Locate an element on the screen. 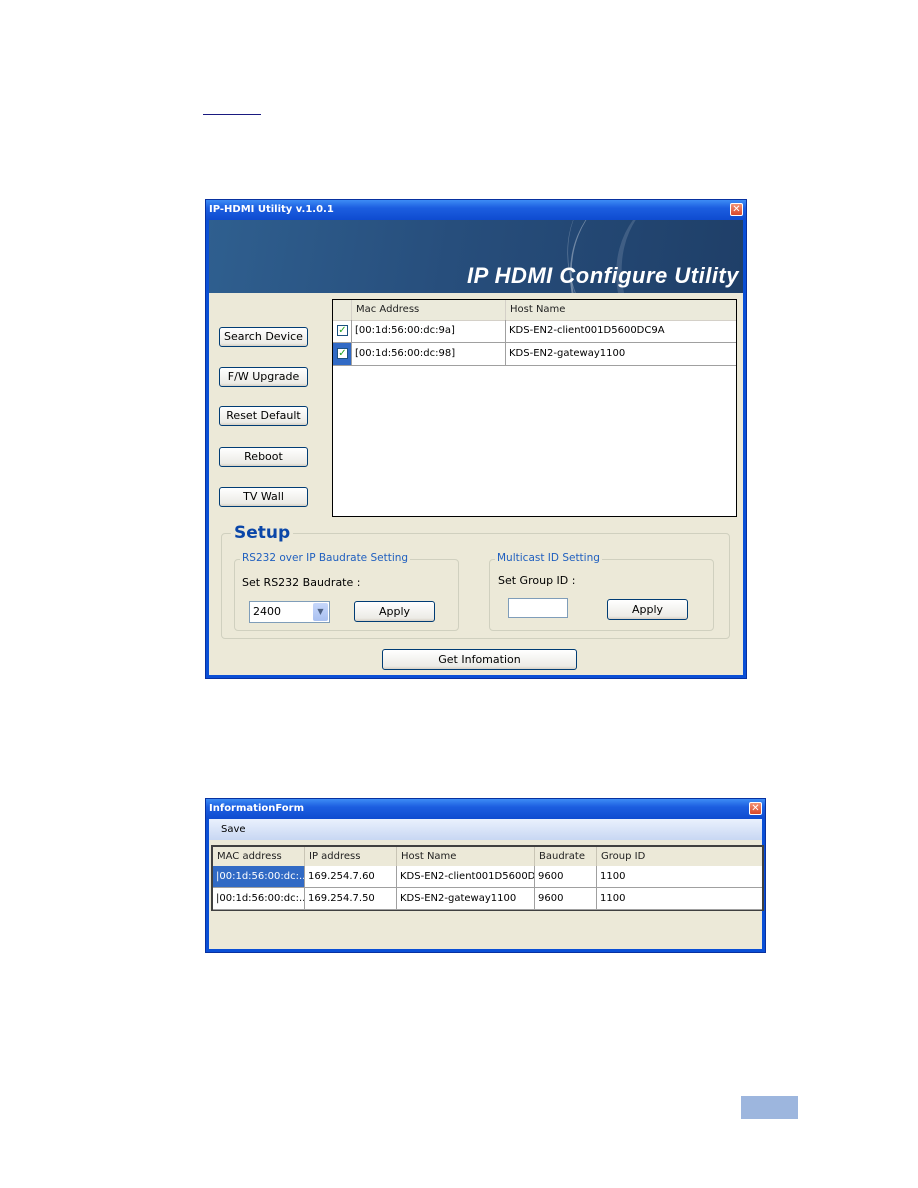  column-header-mac: Mac Address is located at coordinates (429, 310).